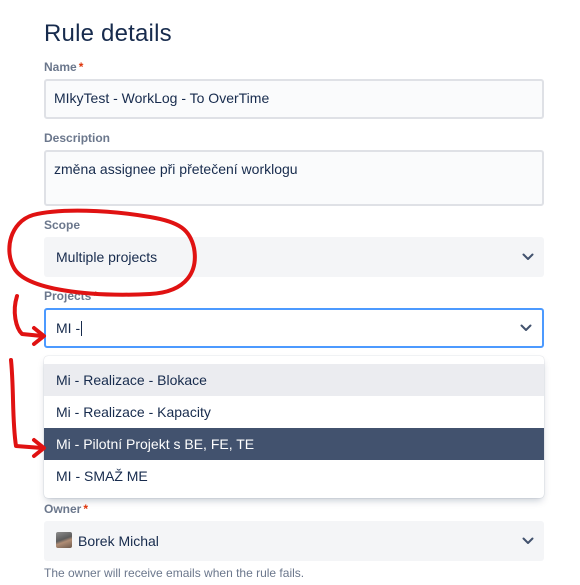 Image resolution: width=580 pixels, height=585 pixels. I want to click on project-option-label: Mi - Pilotní Projekt s BE, FE, TE, so click(155, 444).